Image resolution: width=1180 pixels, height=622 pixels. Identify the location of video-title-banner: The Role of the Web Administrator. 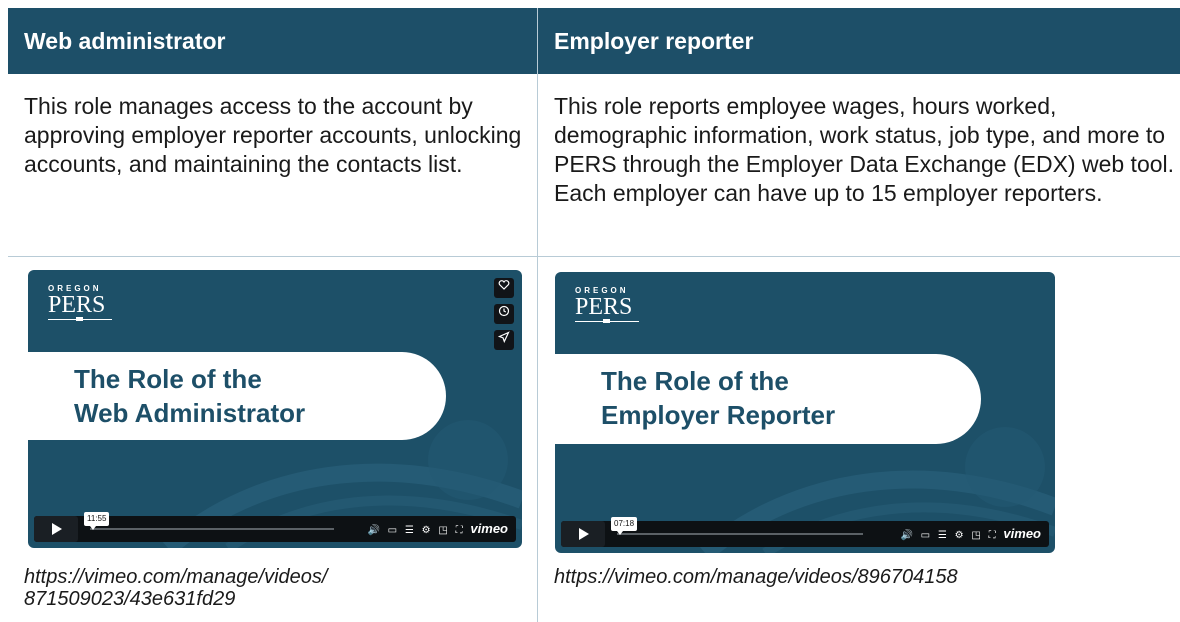
(237, 396).